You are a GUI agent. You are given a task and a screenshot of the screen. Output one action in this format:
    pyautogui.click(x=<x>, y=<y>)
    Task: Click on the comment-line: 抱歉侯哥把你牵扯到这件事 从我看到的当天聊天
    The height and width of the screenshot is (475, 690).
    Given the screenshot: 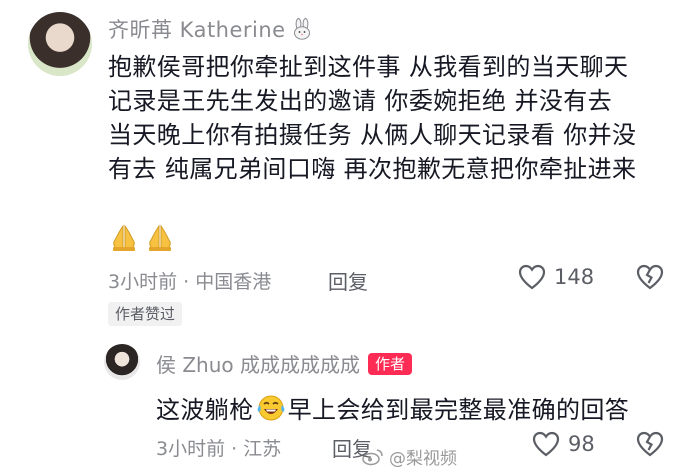 What is the action you would take?
    pyautogui.click(x=368, y=67)
    